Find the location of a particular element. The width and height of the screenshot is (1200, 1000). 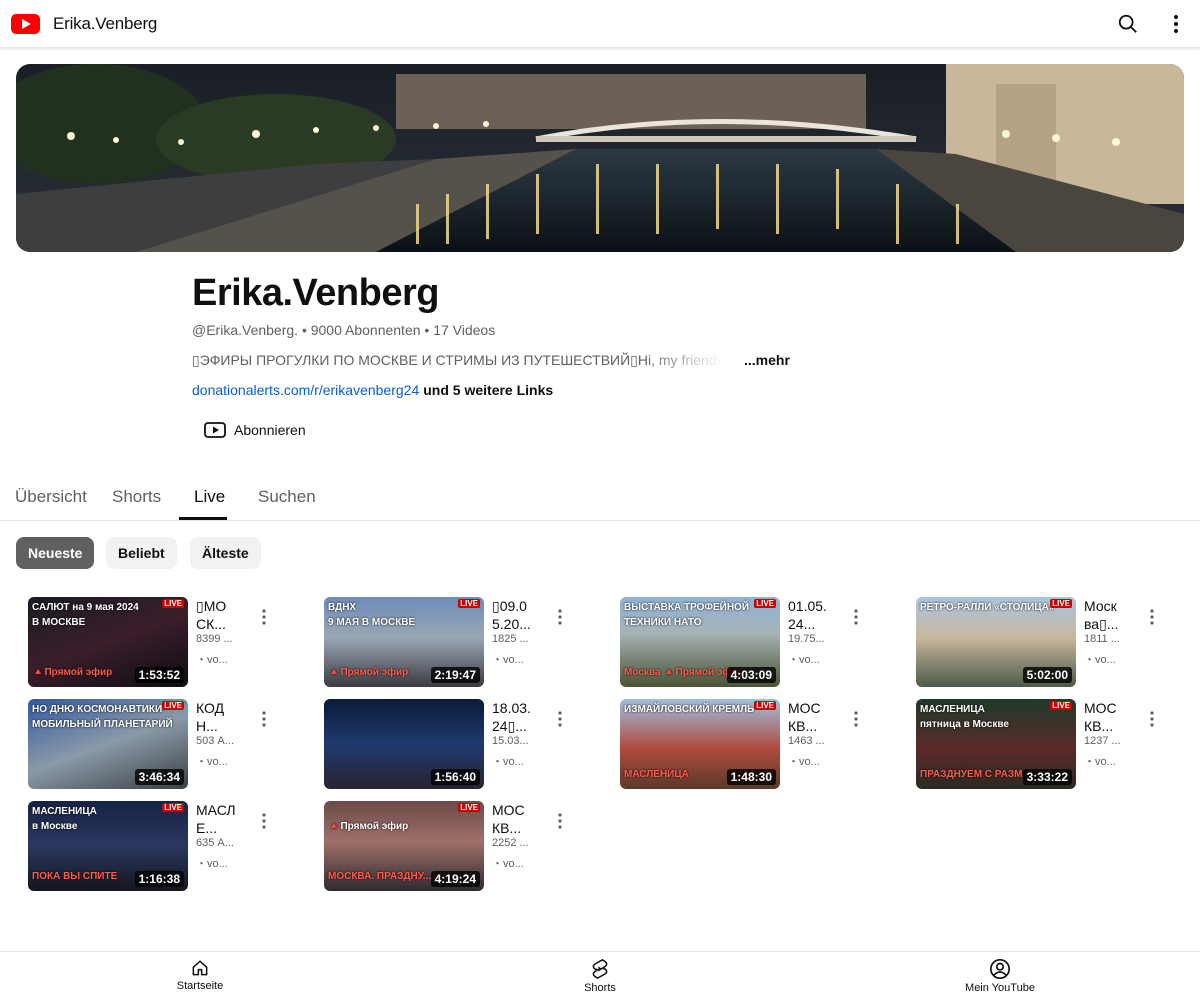

tab-shorts: Shorts is located at coordinates (136, 497).